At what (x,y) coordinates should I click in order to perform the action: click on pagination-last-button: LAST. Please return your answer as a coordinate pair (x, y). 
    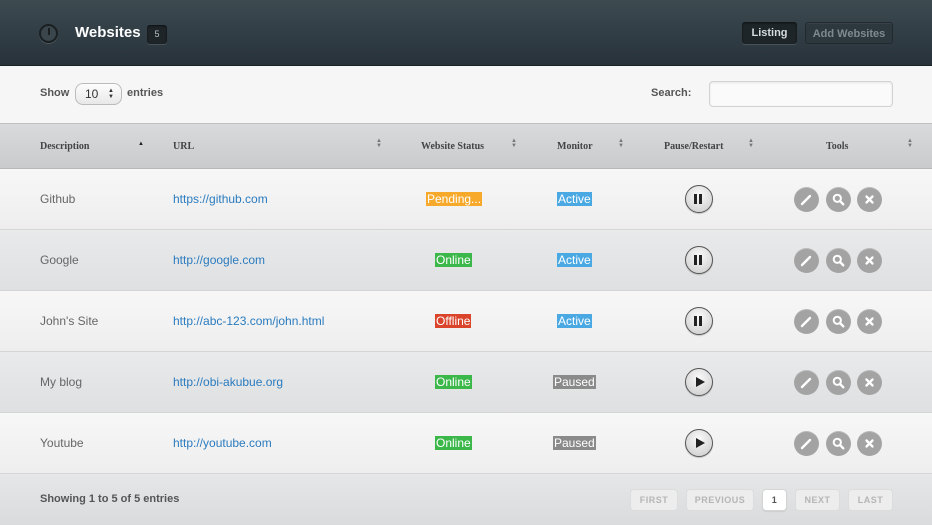
    Looking at the image, I should click on (870, 500).